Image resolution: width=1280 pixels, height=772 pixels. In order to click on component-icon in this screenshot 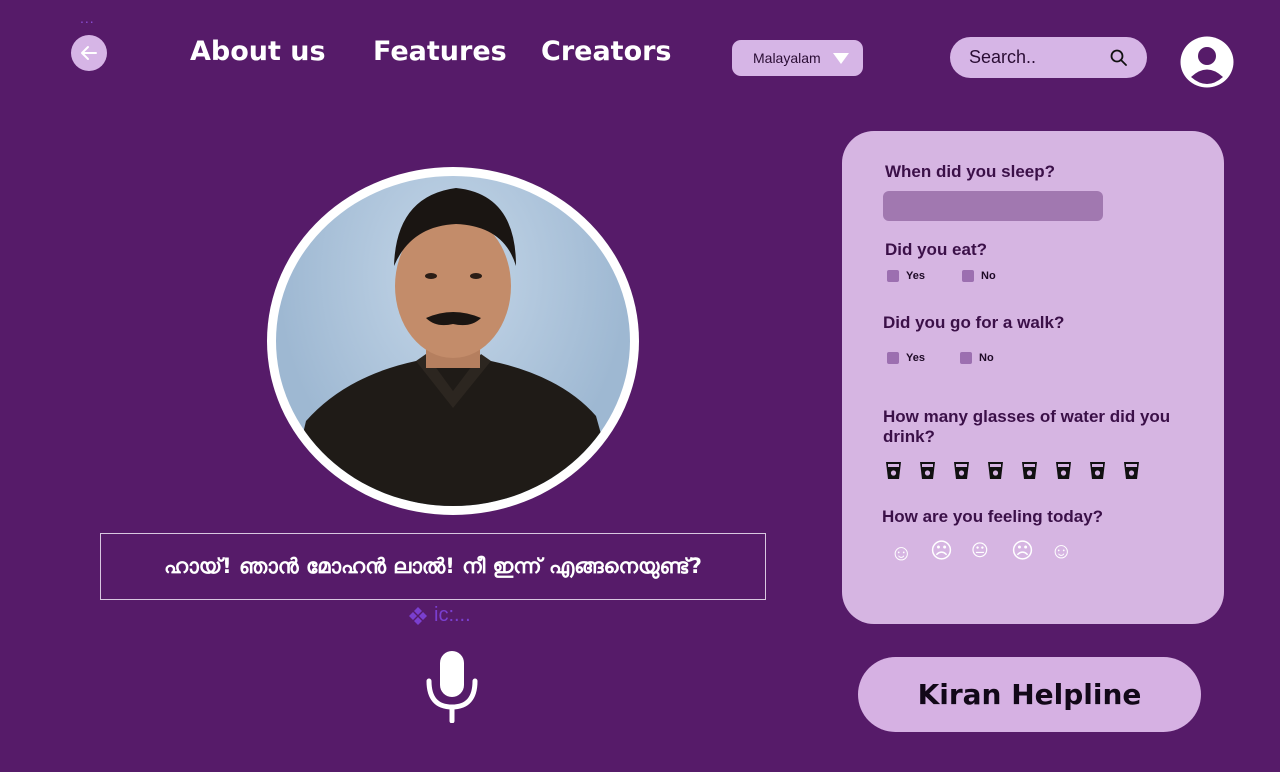, I will do `click(418, 615)`.